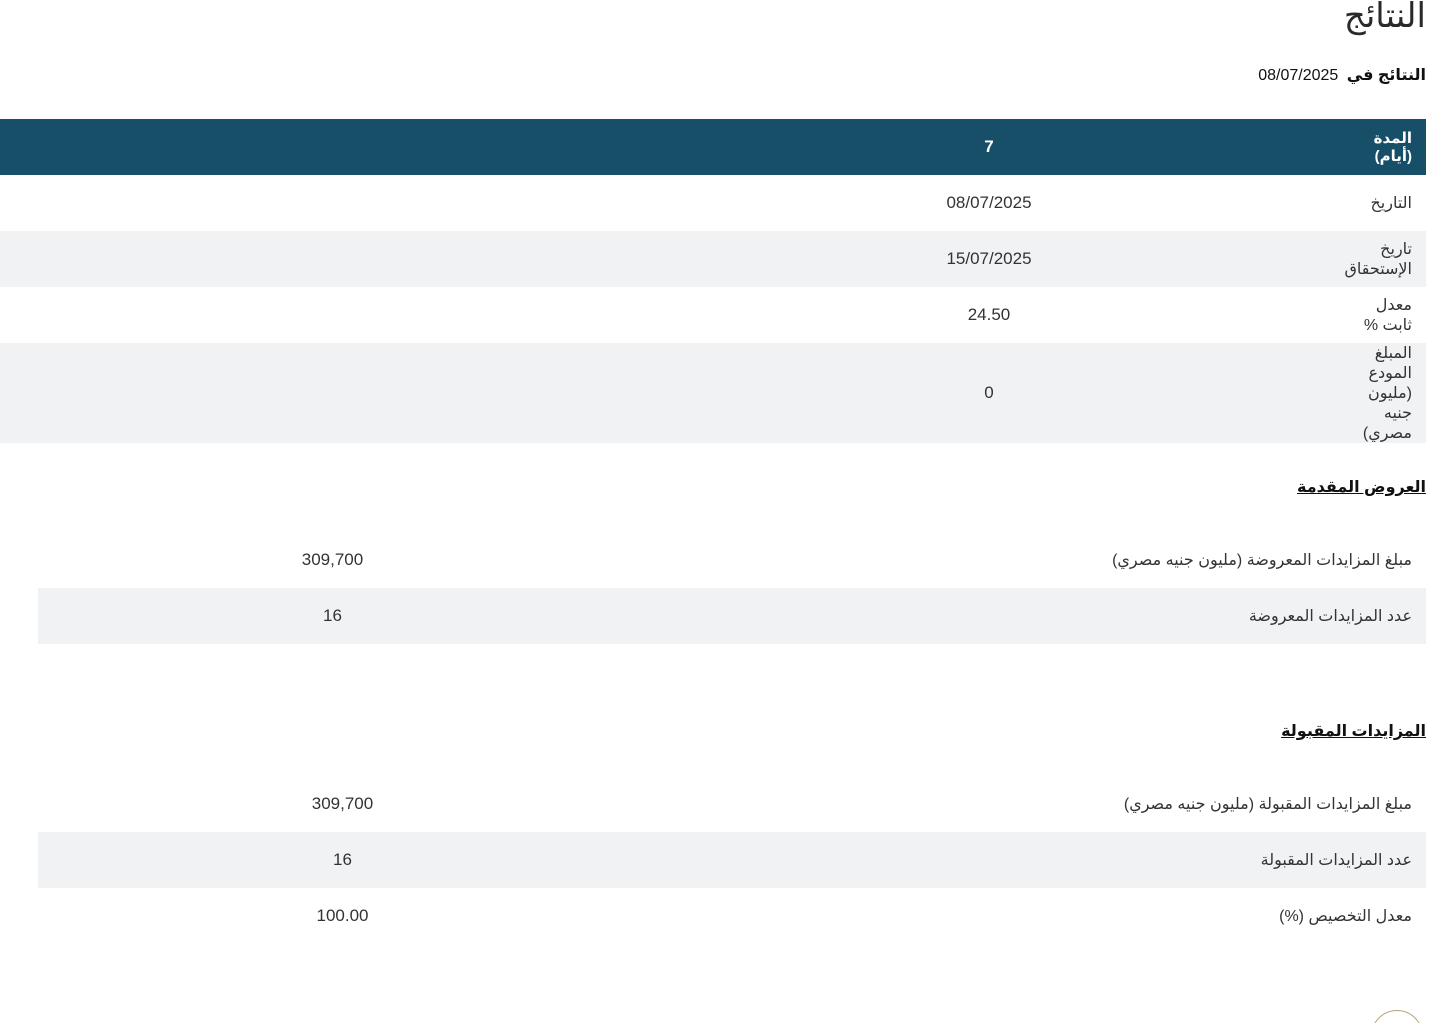  What do you see at coordinates (1182, 616) in the screenshot?
I see `offered-bids-count-label: عدد المزايدات المعروضة` at bounding box center [1182, 616].